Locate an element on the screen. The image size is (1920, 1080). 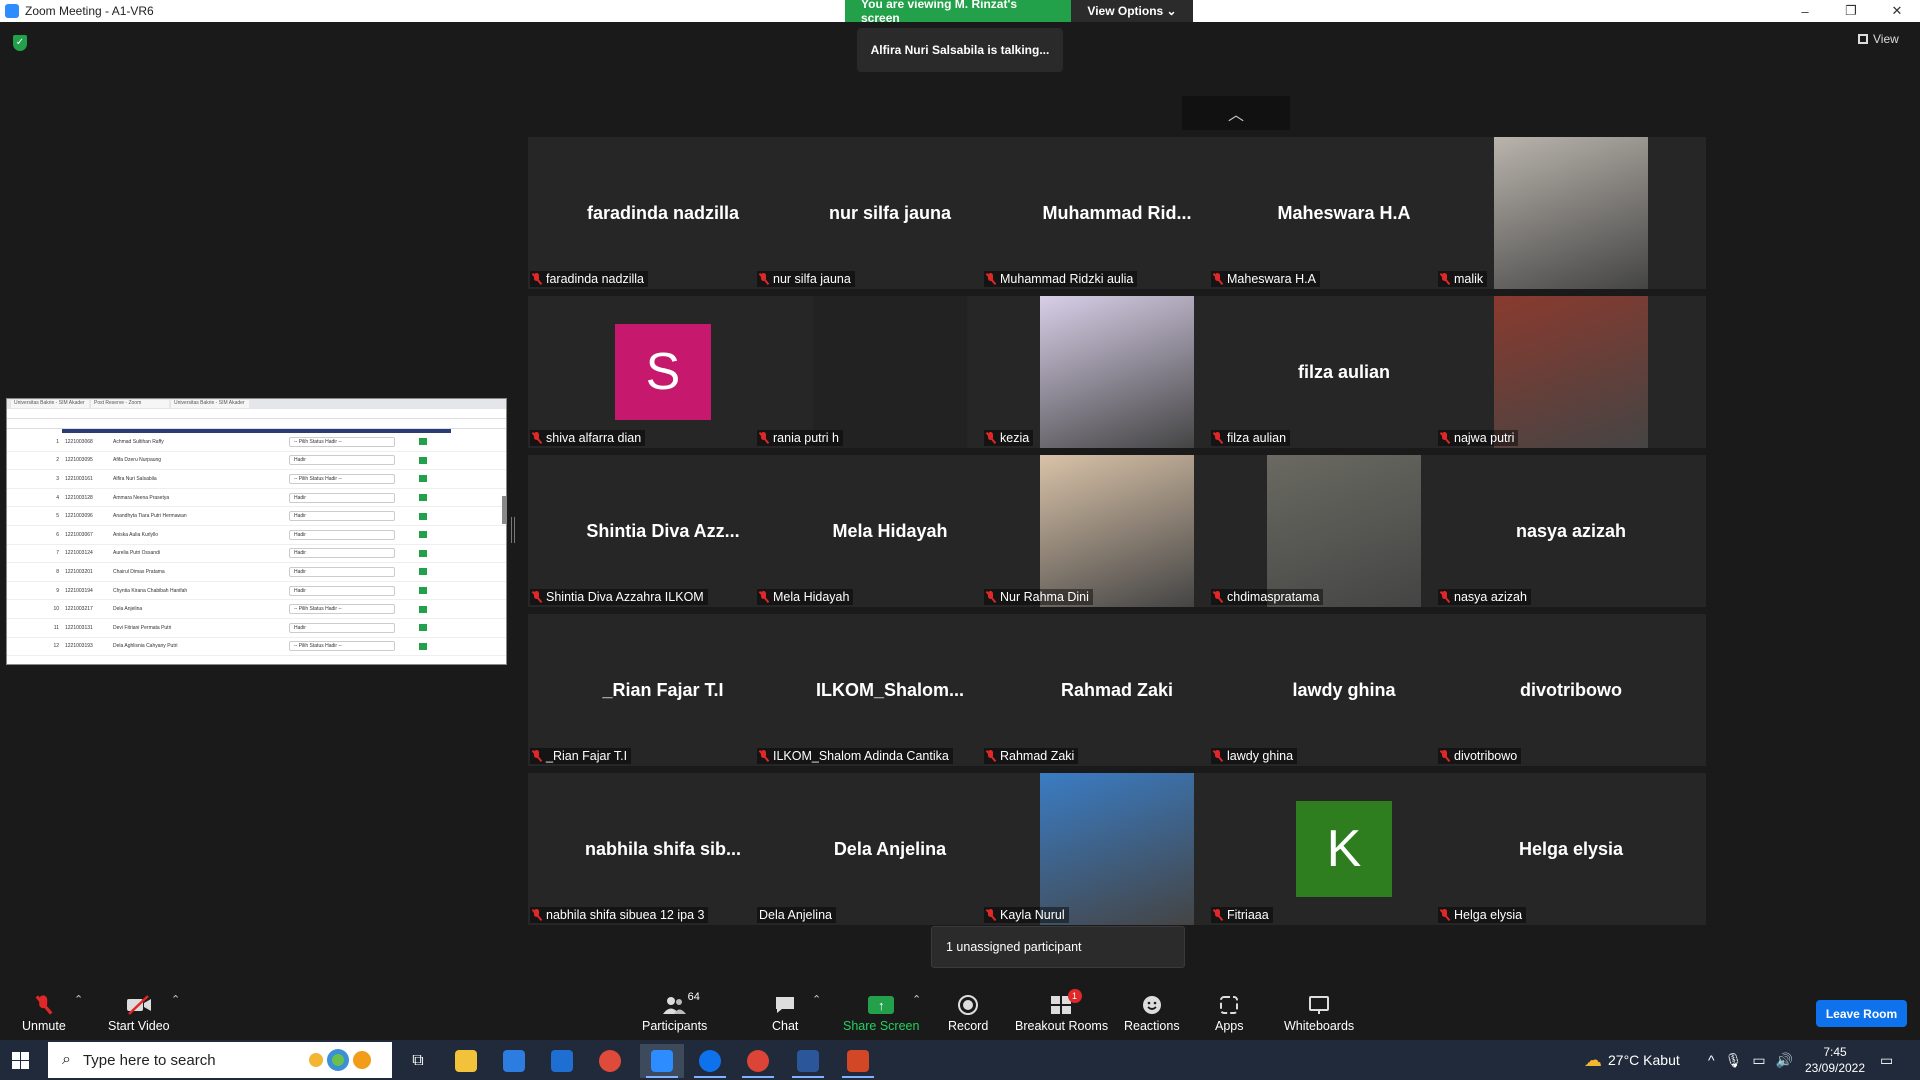
share-options-caret: ⌃ is located at coordinates (916, 999).